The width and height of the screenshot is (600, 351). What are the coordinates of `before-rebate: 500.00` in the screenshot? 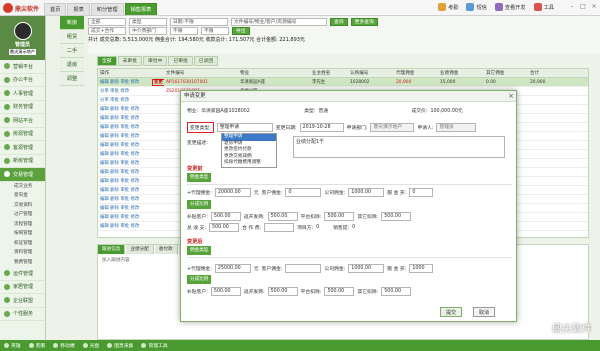 It's located at (282, 216).